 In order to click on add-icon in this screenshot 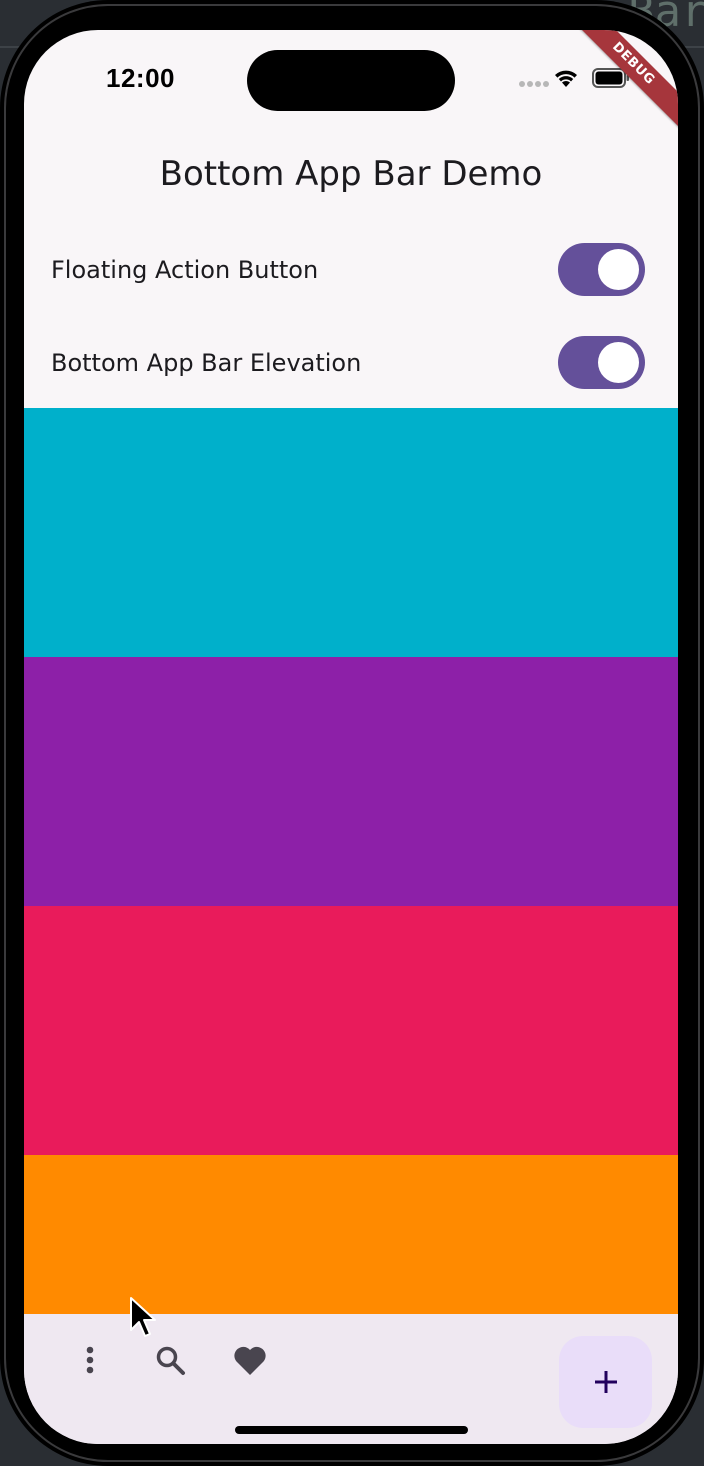, I will do `click(605, 1382)`.